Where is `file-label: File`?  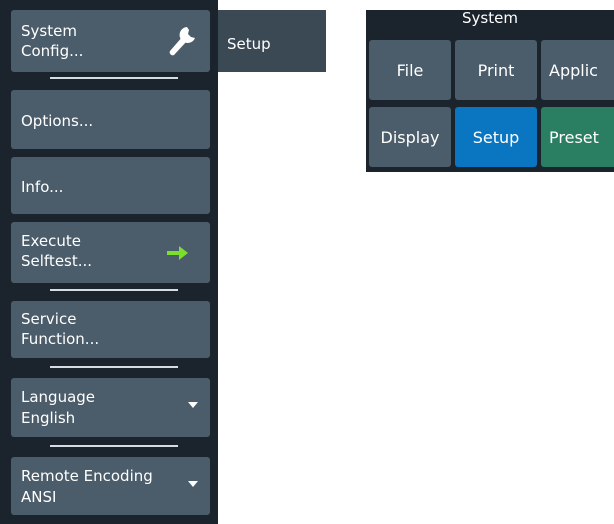
file-label: File is located at coordinates (410, 70).